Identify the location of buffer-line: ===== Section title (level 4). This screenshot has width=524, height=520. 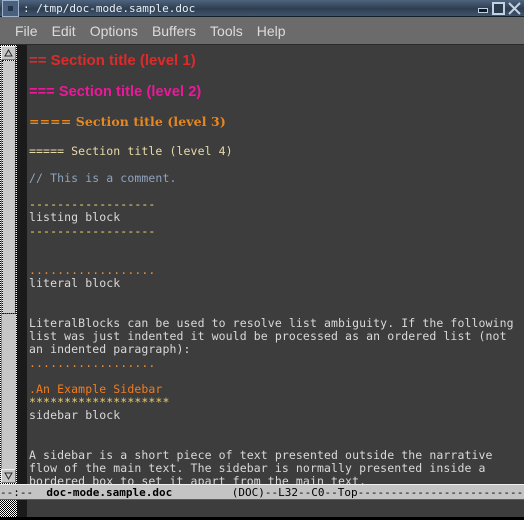
(131, 150).